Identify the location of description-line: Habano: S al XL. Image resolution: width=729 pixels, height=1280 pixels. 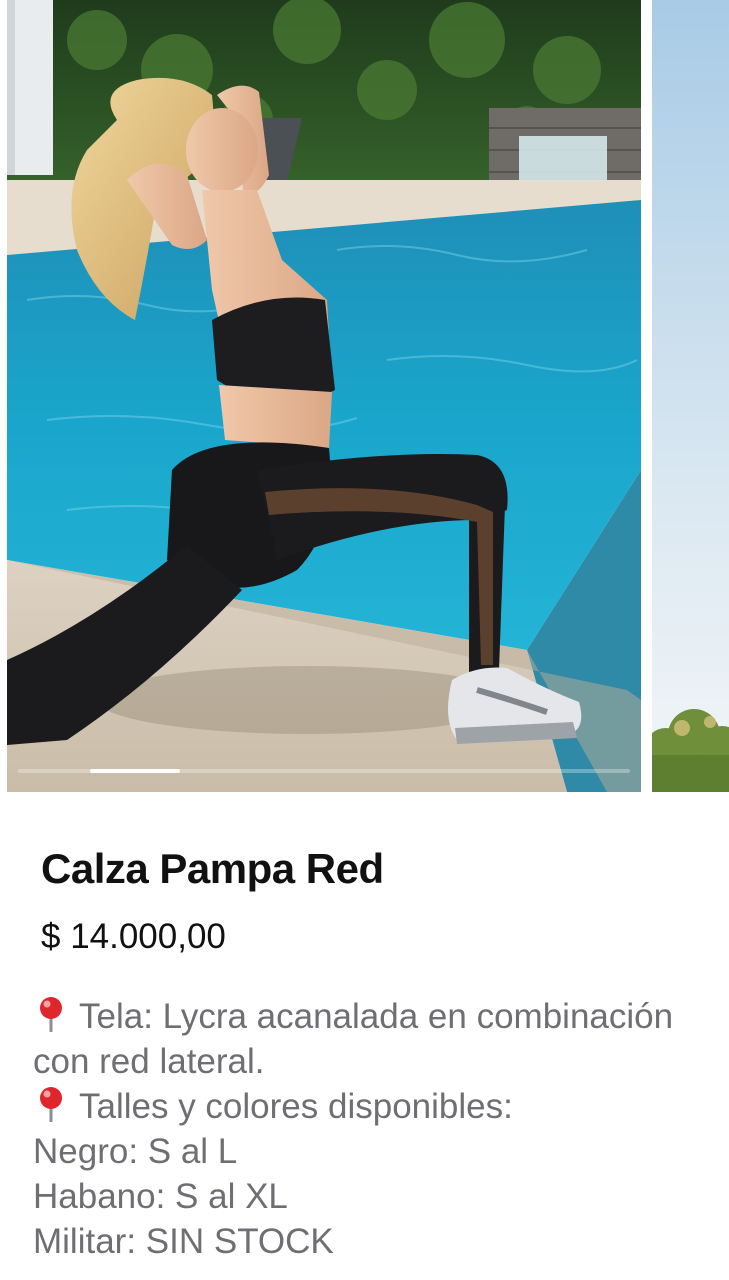
(378, 1196).